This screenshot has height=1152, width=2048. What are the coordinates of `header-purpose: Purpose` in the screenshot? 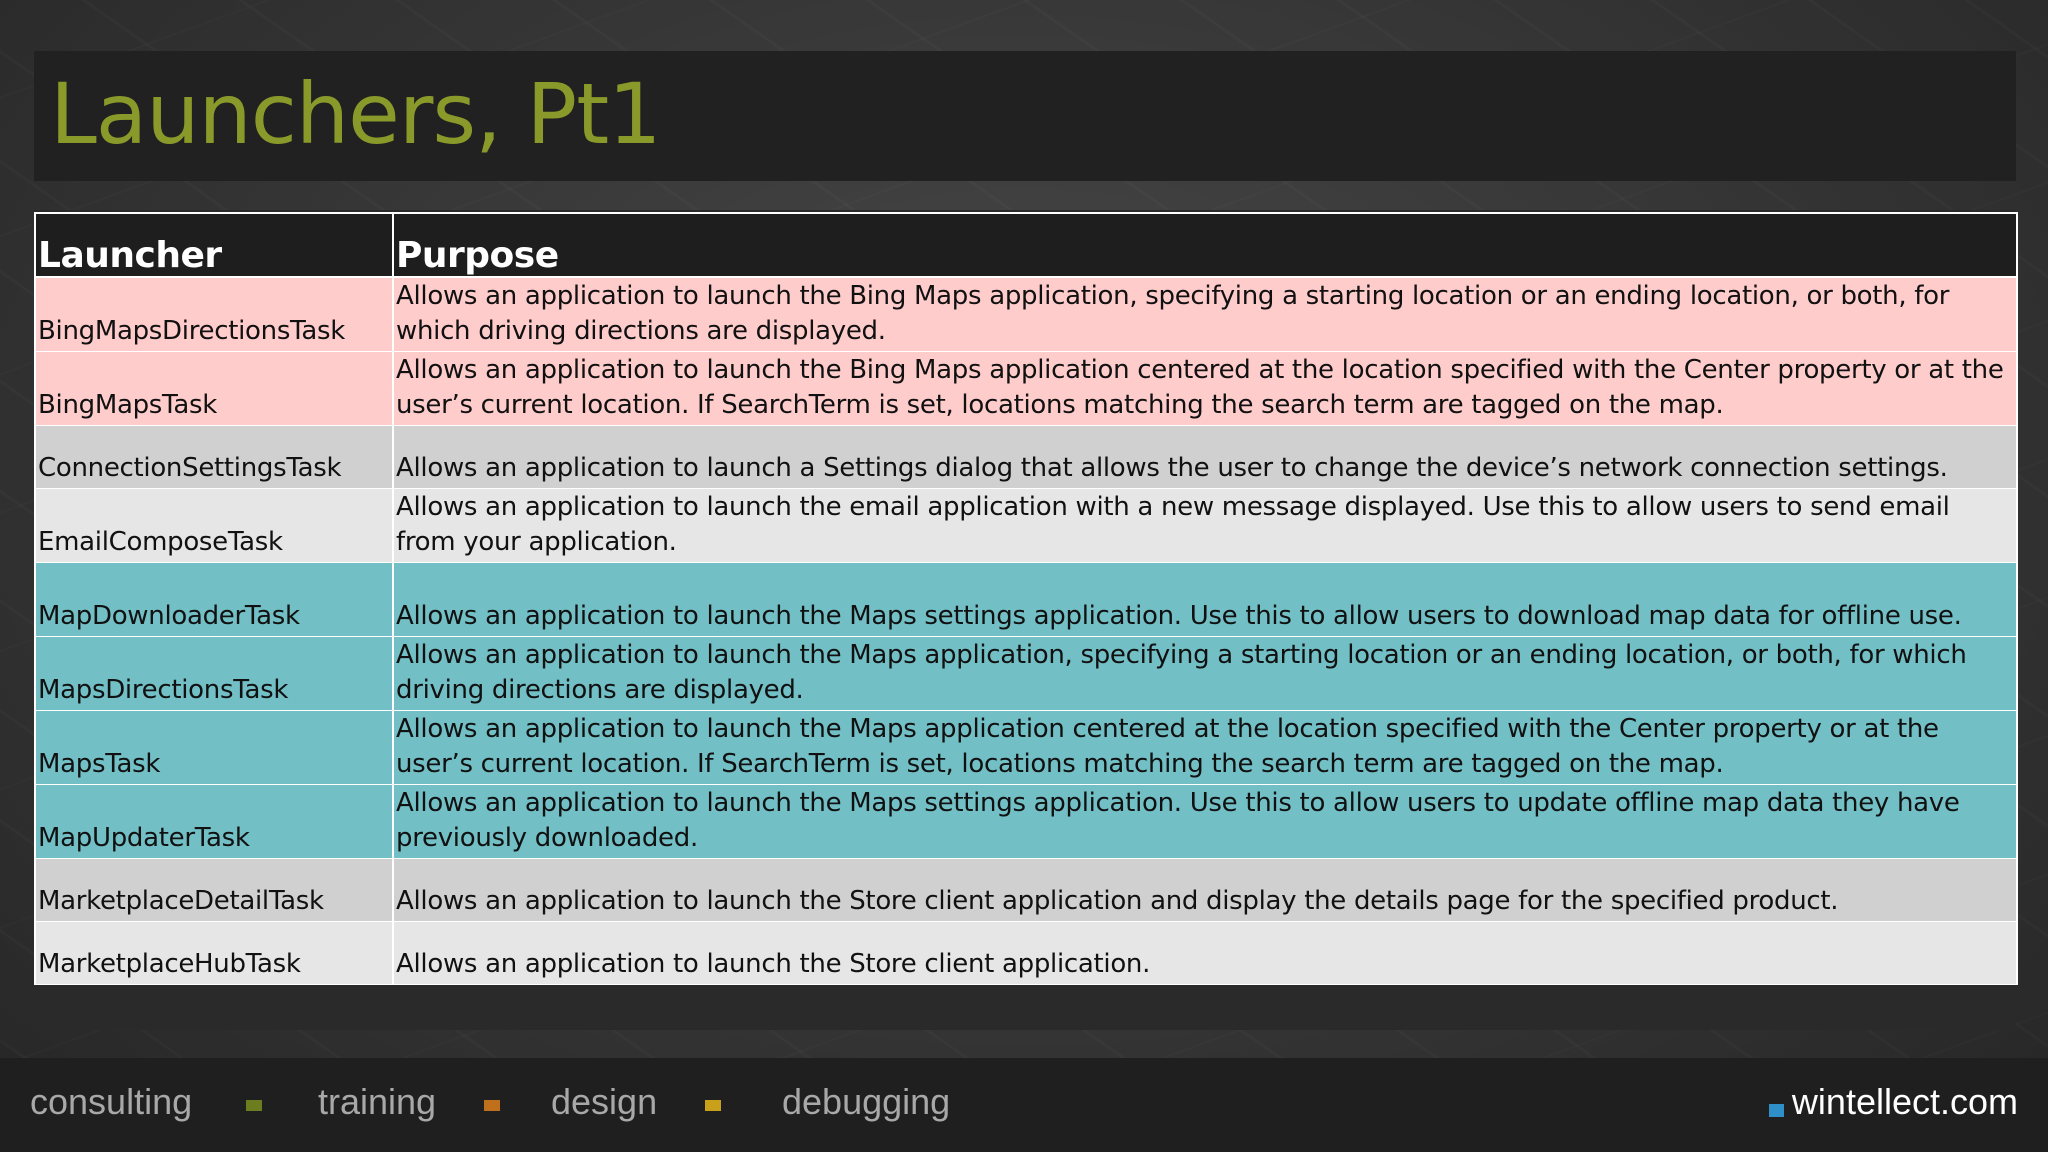 It's located at (1205, 245).